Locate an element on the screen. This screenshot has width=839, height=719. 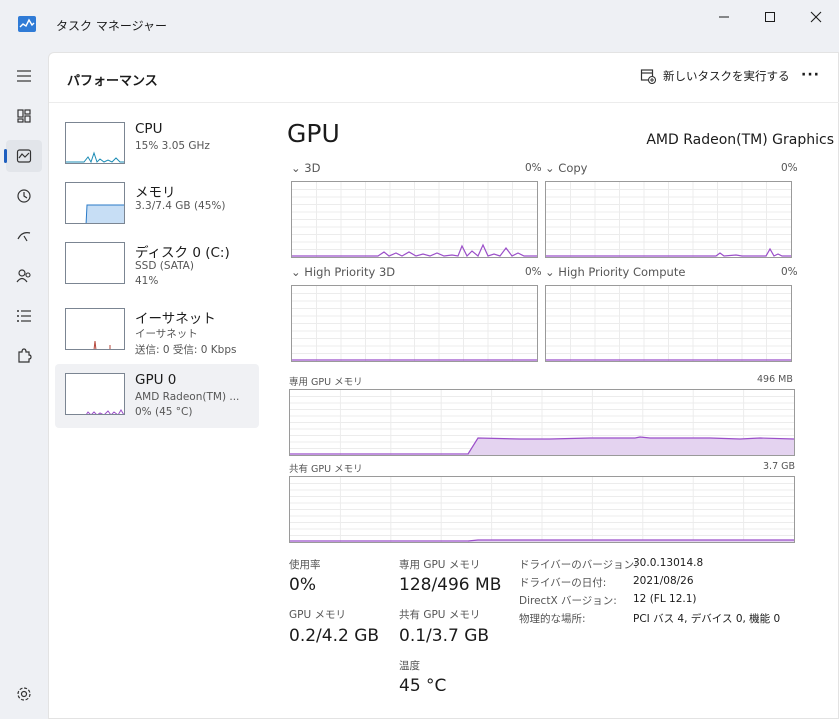
gpu-model-name: AMD Radeon(TM) Graphics is located at coordinates (740, 140).